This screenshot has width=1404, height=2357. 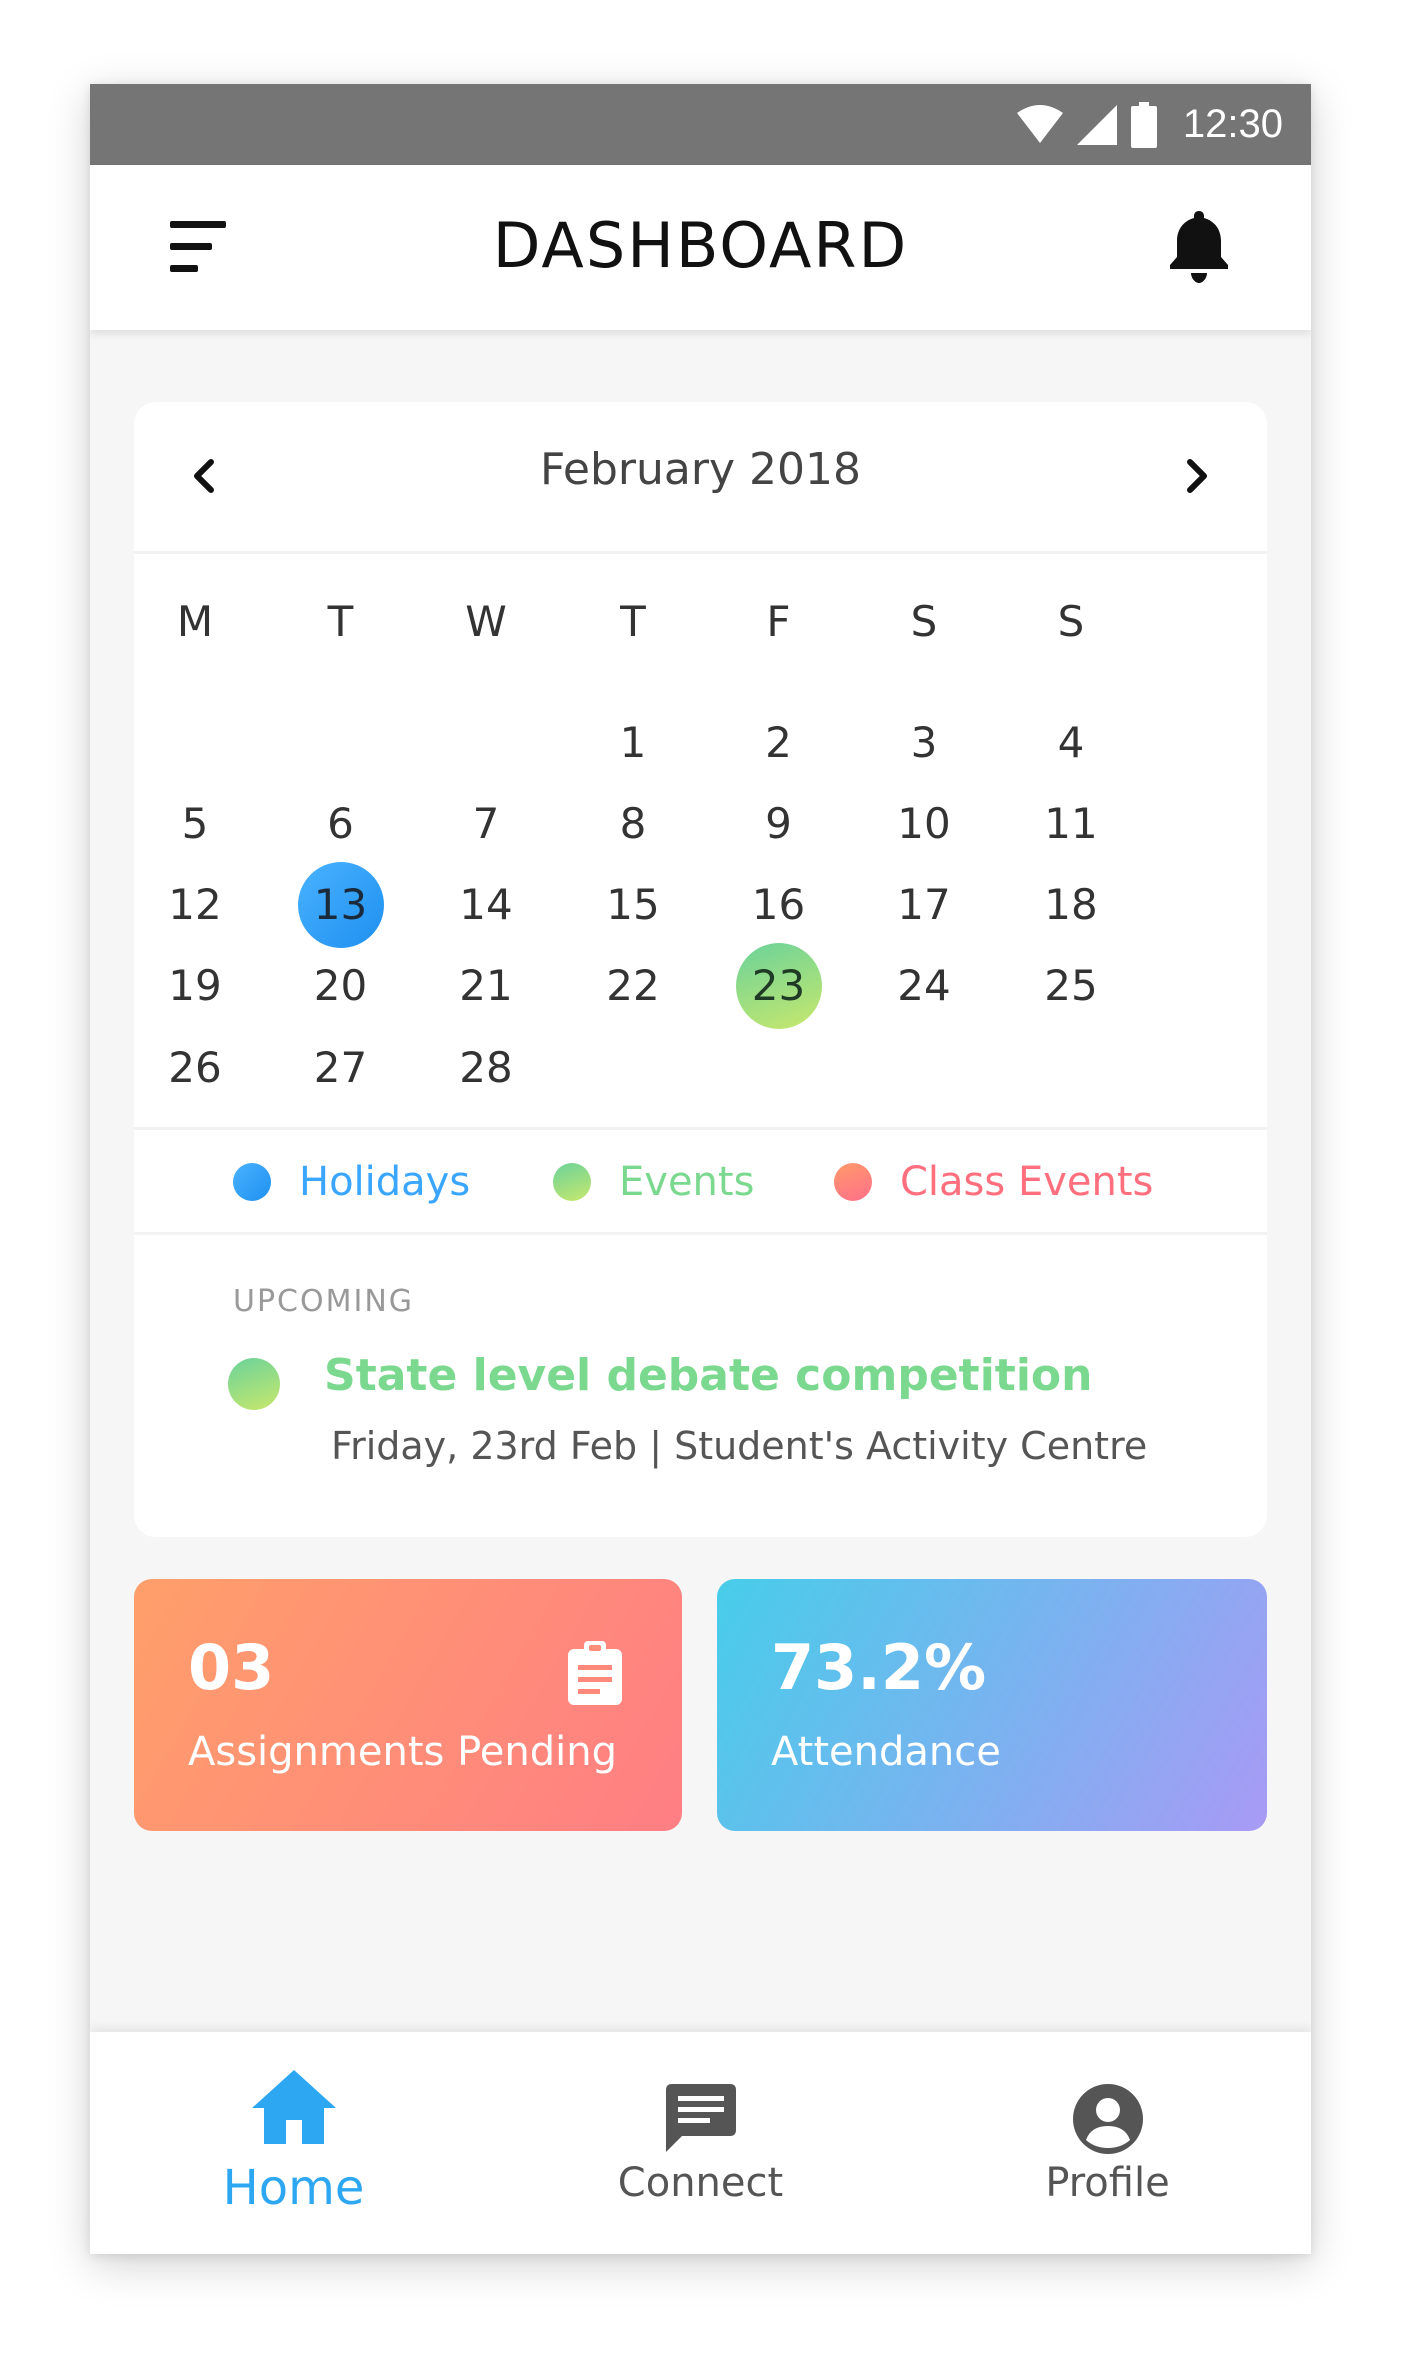 What do you see at coordinates (779, 905) in the screenshot?
I see `calendar-day: 16` at bounding box center [779, 905].